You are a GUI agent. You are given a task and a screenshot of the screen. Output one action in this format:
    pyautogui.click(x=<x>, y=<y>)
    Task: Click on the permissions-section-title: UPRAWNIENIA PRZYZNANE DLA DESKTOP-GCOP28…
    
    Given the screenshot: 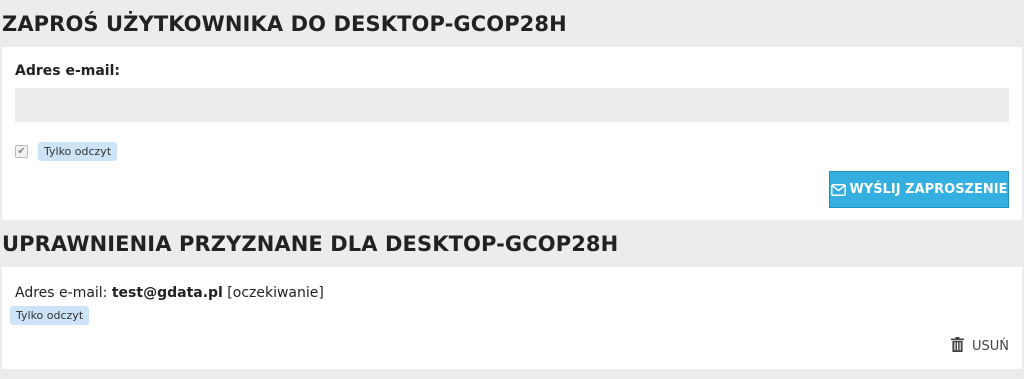 What is the action you would take?
    pyautogui.click(x=310, y=243)
    